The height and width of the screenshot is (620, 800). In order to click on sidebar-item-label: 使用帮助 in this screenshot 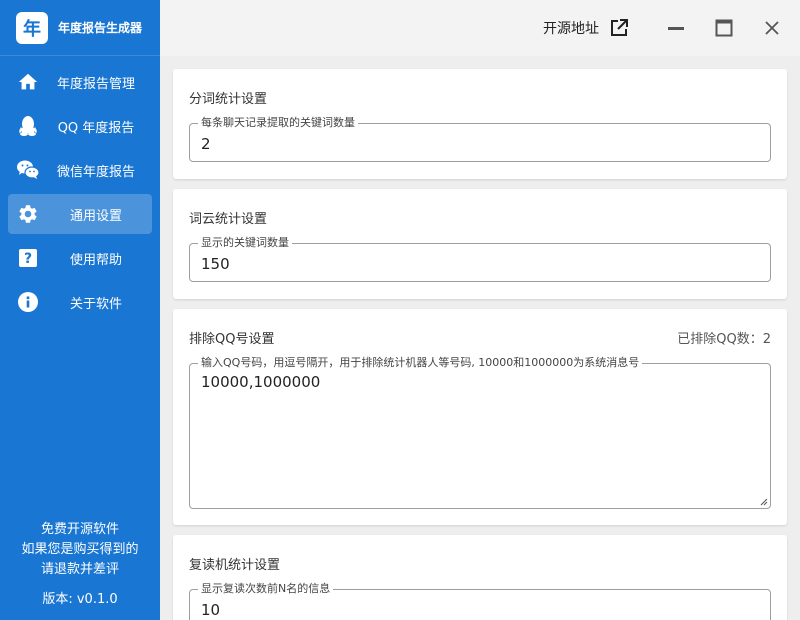, I will do `click(95, 260)`.